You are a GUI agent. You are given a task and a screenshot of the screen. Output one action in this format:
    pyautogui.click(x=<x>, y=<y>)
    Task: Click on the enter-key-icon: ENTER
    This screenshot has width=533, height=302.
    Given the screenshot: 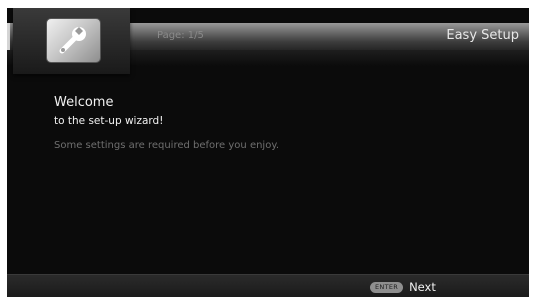 What is the action you would take?
    pyautogui.click(x=387, y=287)
    